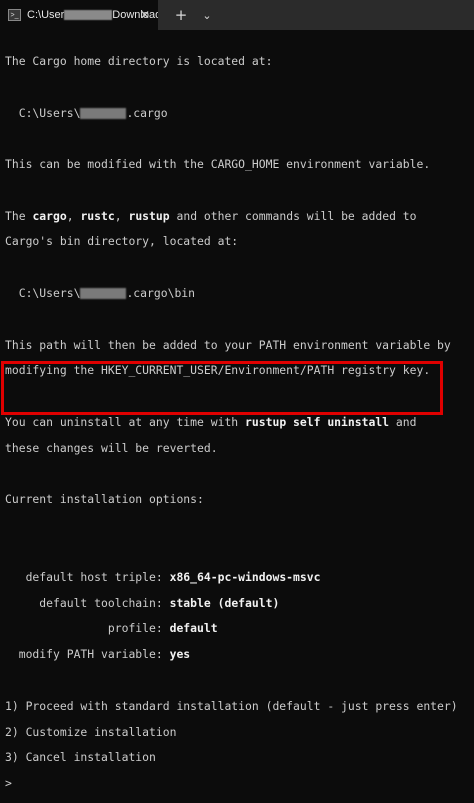 Image resolution: width=474 pixels, height=803 pixels. What do you see at coordinates (181, 15) in the screenshot?
I see `new-tab-button: +` at bounding box center [181, 15].